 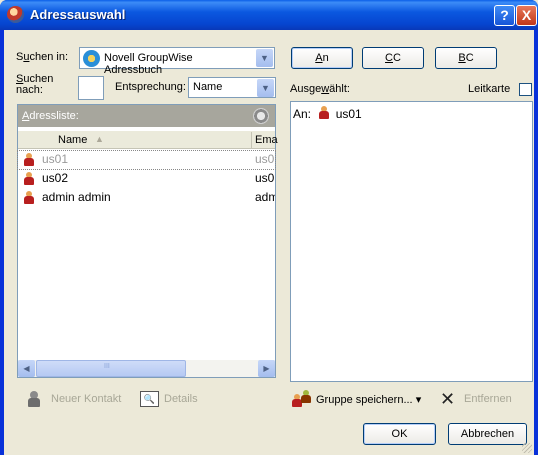 What do you see at coordinates (251, 140) in the screenshot?
I see `column-separator` at bounding box center [251, 140].